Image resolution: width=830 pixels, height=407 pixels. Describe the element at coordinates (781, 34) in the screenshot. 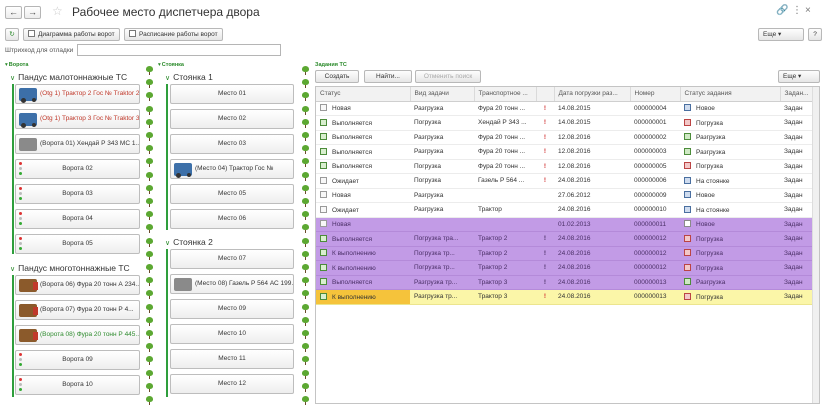

I see `more-button: Еще ▾` at that location.